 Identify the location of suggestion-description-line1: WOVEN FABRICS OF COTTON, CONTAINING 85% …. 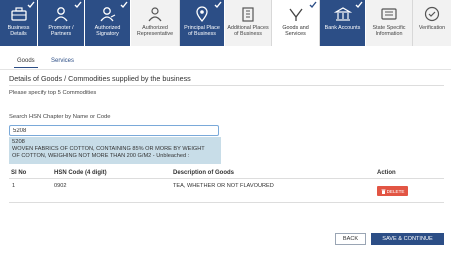
(108, 149).